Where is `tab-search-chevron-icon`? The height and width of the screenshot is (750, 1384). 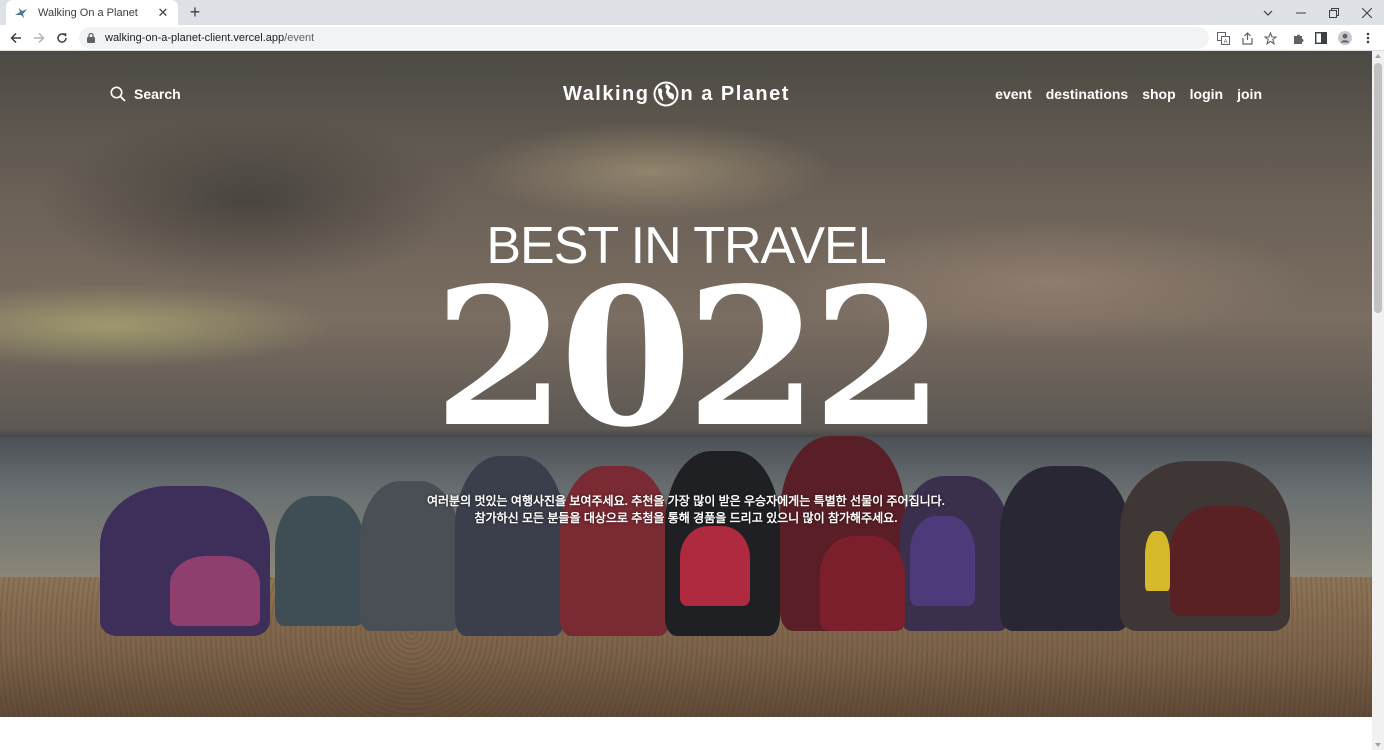 tab-search-chevron-icon is located at coordinates (1268, 12).